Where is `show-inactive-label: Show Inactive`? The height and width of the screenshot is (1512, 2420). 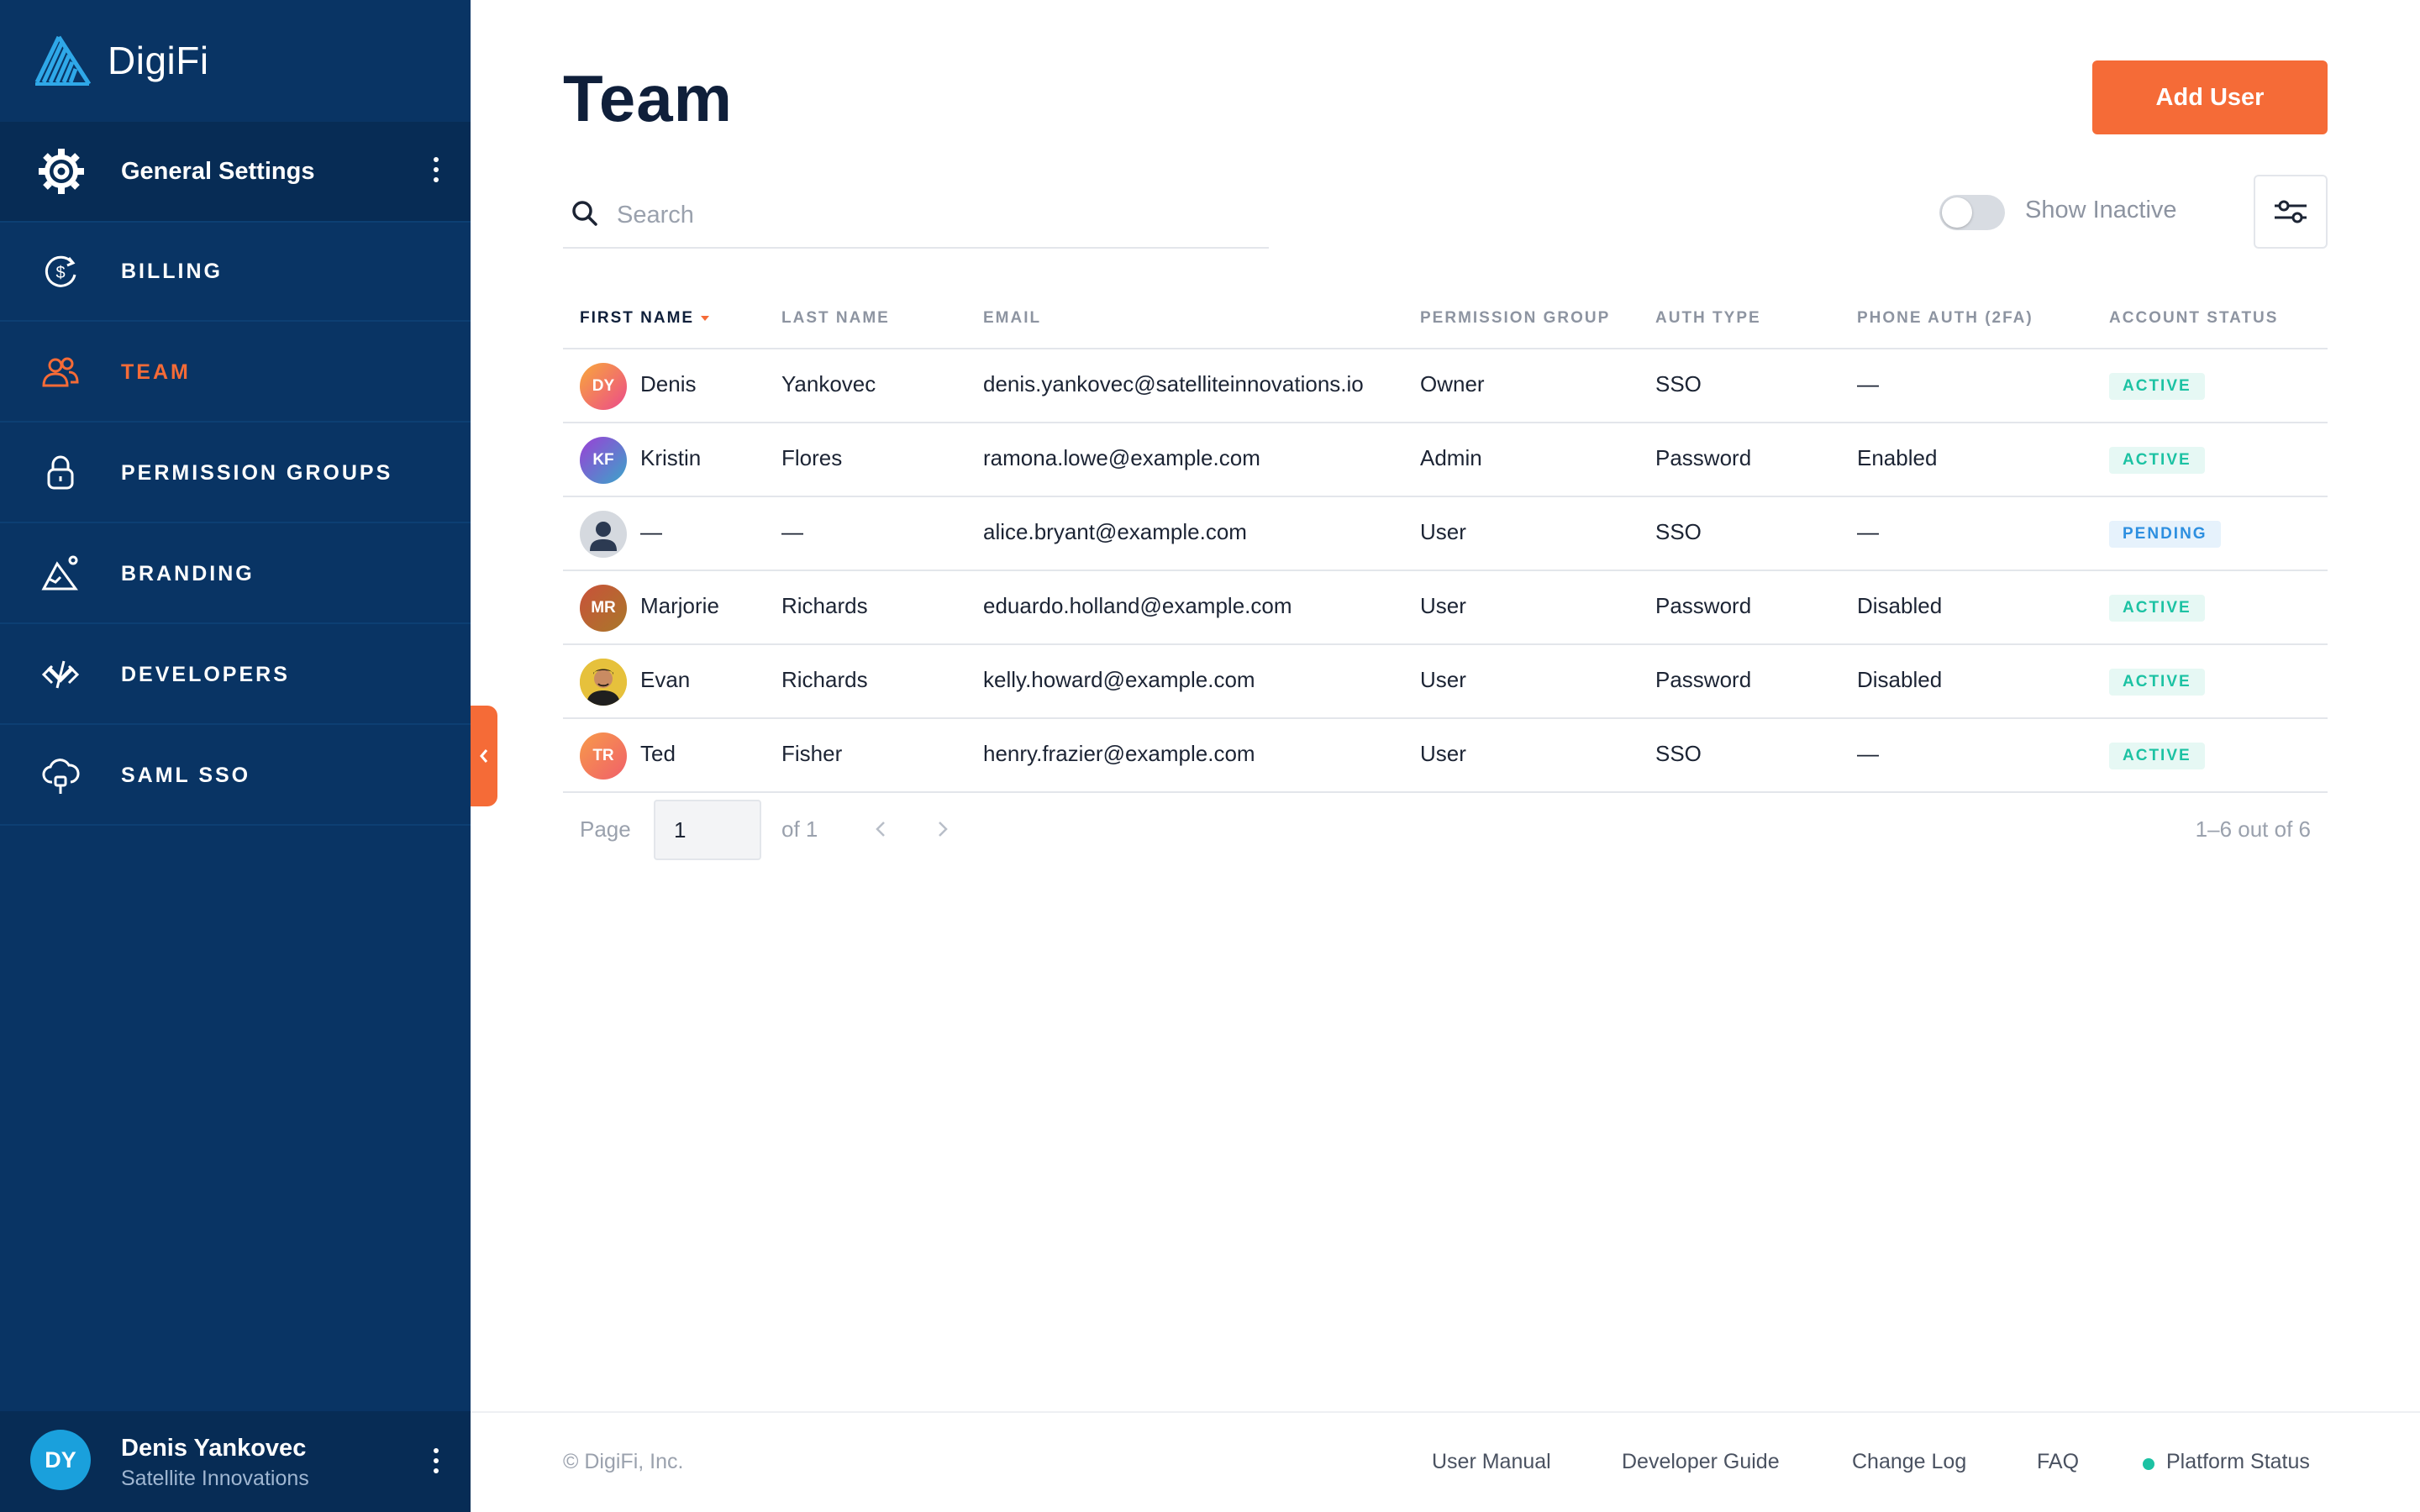
show-inactive-label: Show Inactive is located at coordinates (2101, 210).